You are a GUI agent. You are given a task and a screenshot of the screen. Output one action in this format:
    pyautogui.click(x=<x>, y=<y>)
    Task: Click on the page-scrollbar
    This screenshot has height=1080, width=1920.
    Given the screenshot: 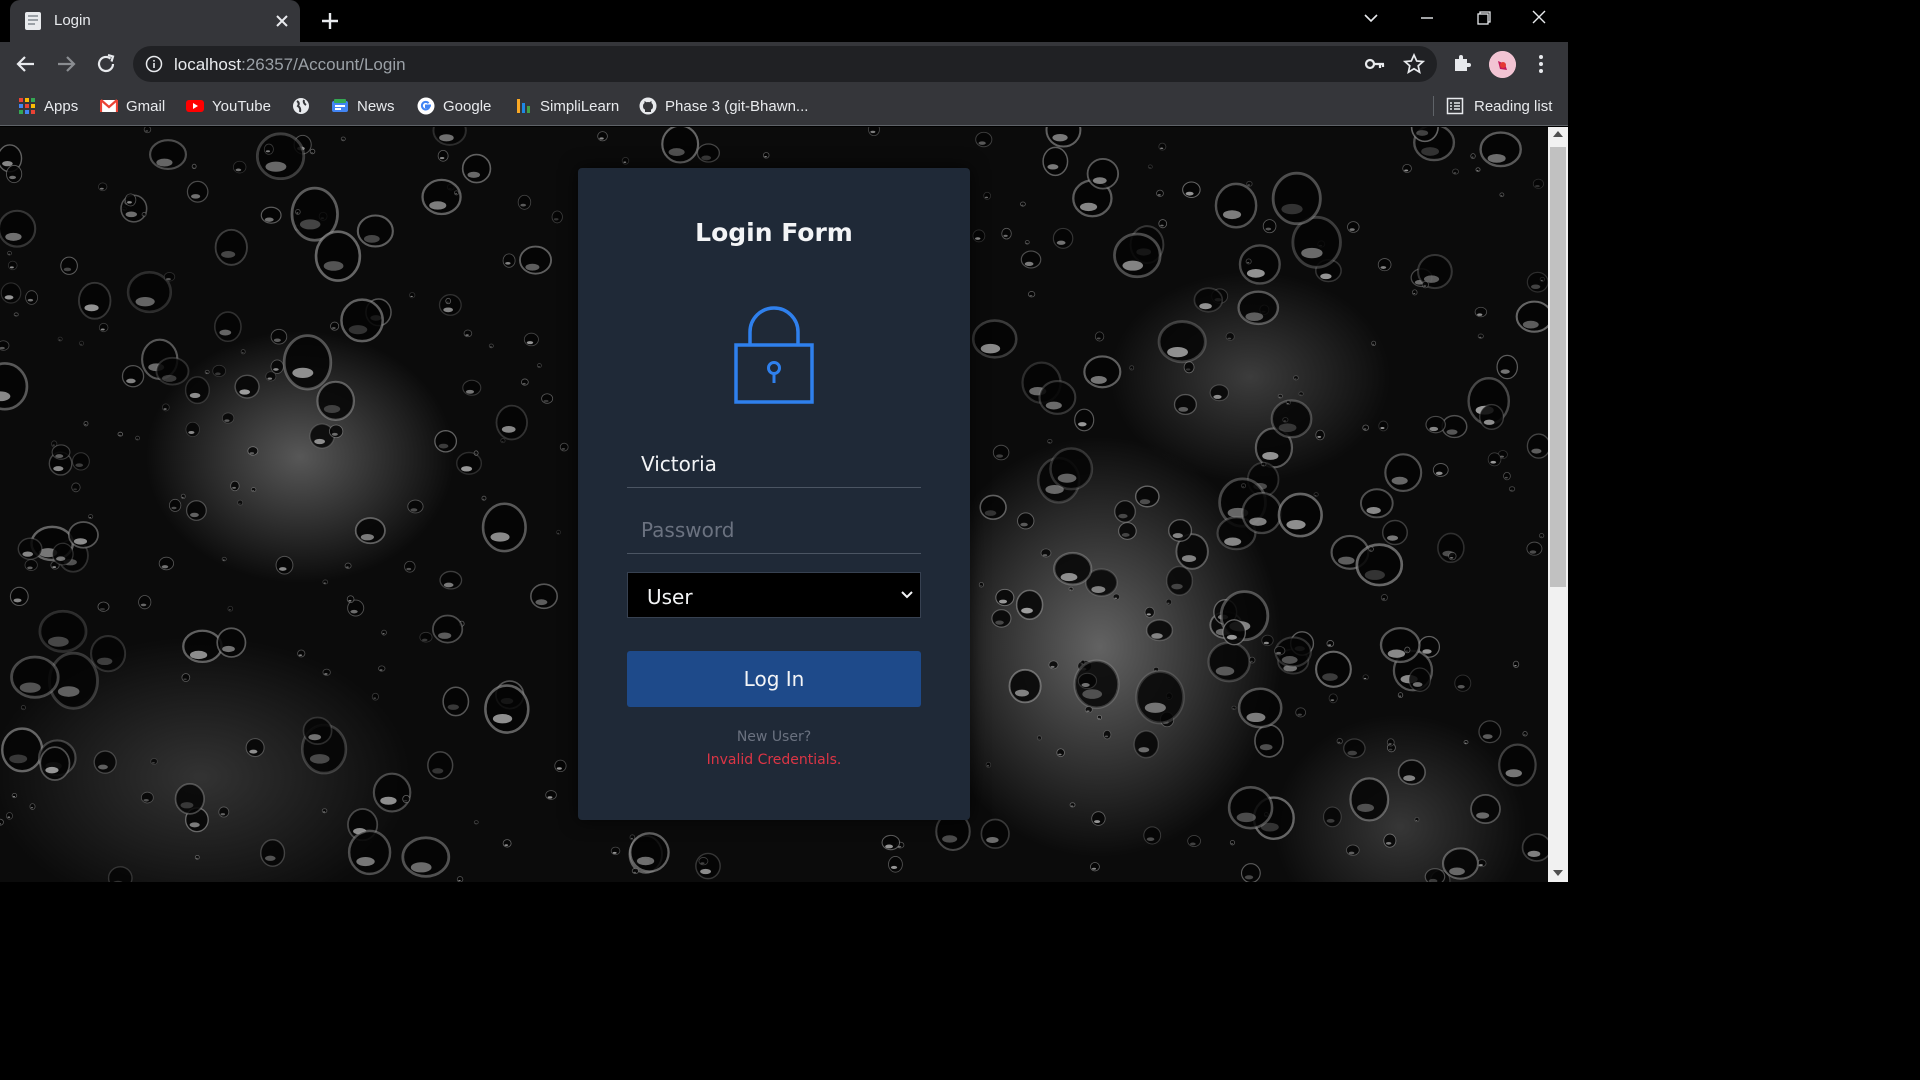 What is the action you would take?
    pyautogui.click(x=1558, y=504)
    